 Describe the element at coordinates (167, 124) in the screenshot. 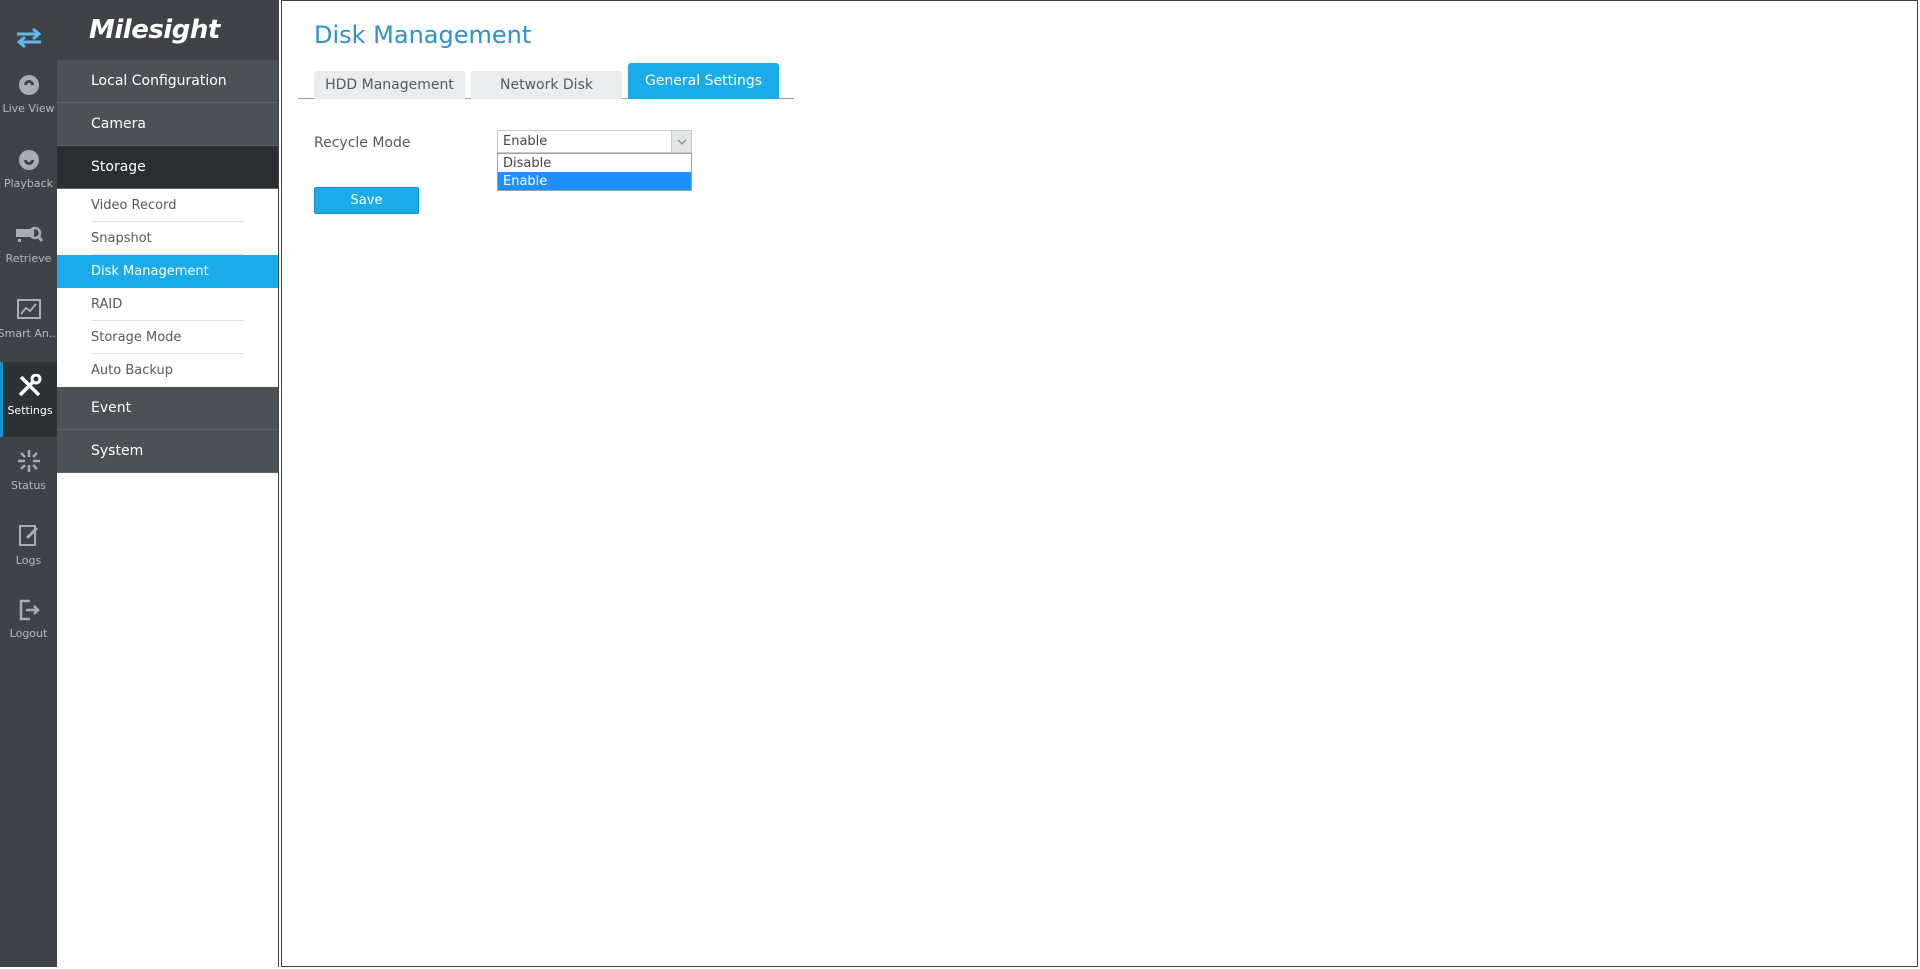

I see `menu-group-camera: Camera` at that location.